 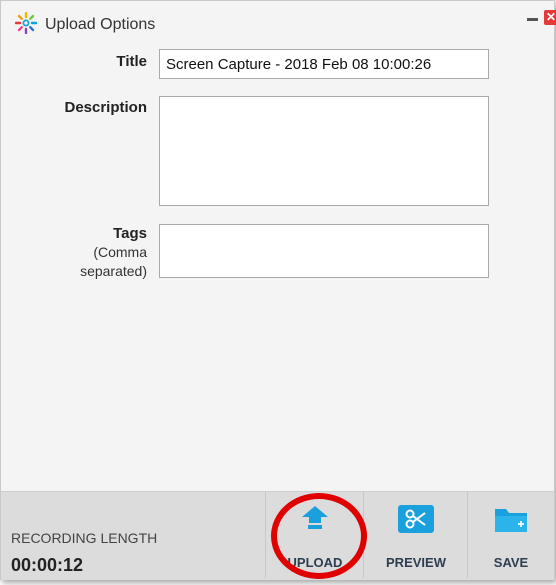 What do you see at coordinates (510, 534) in the screenshot?
I see `save-button: SAVE` at bounding box center [510, 534].